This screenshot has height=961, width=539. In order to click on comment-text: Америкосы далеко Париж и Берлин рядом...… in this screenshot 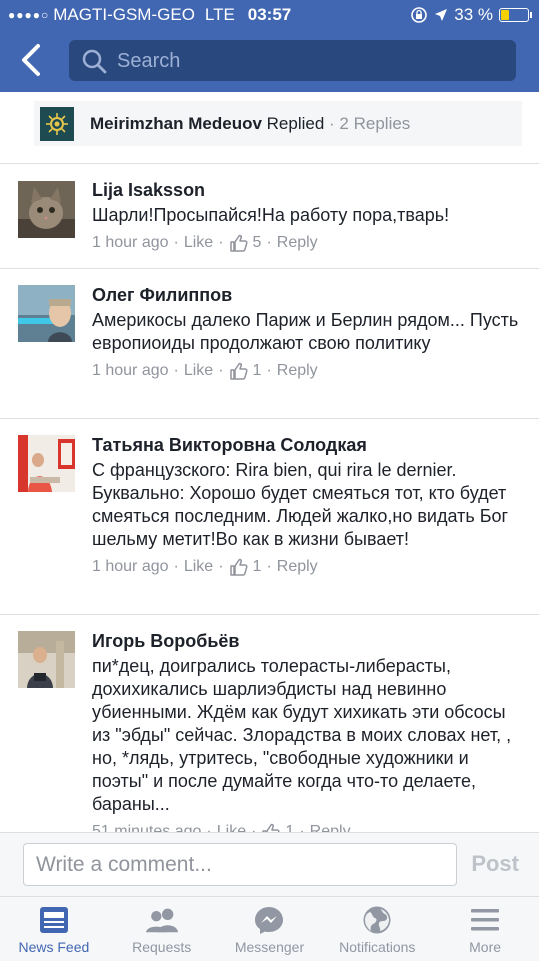, I will do `click(305, 331)`.